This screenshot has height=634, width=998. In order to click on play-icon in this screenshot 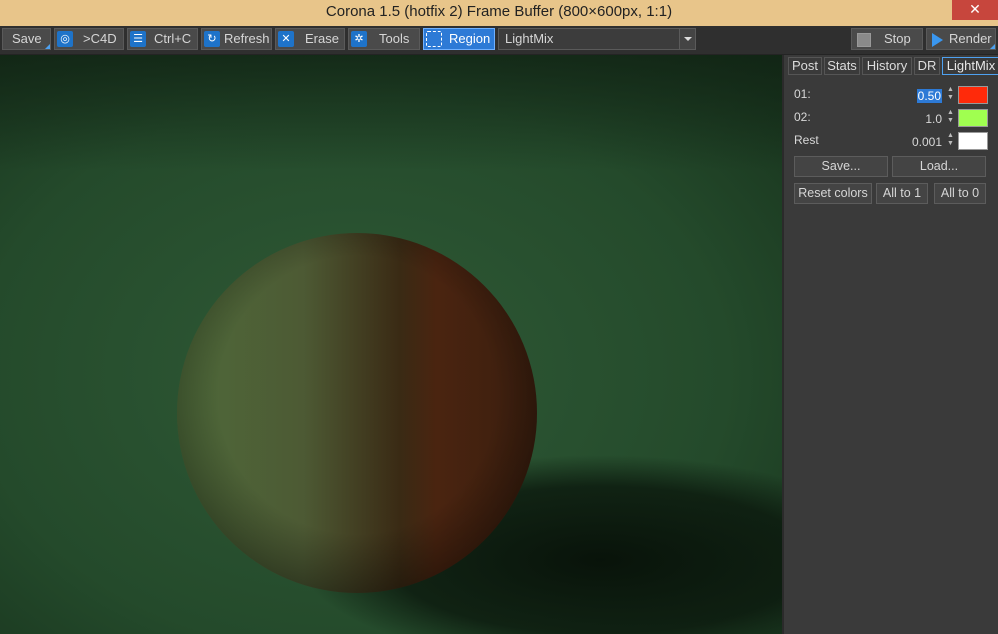, I will do `click(937, 40)`.